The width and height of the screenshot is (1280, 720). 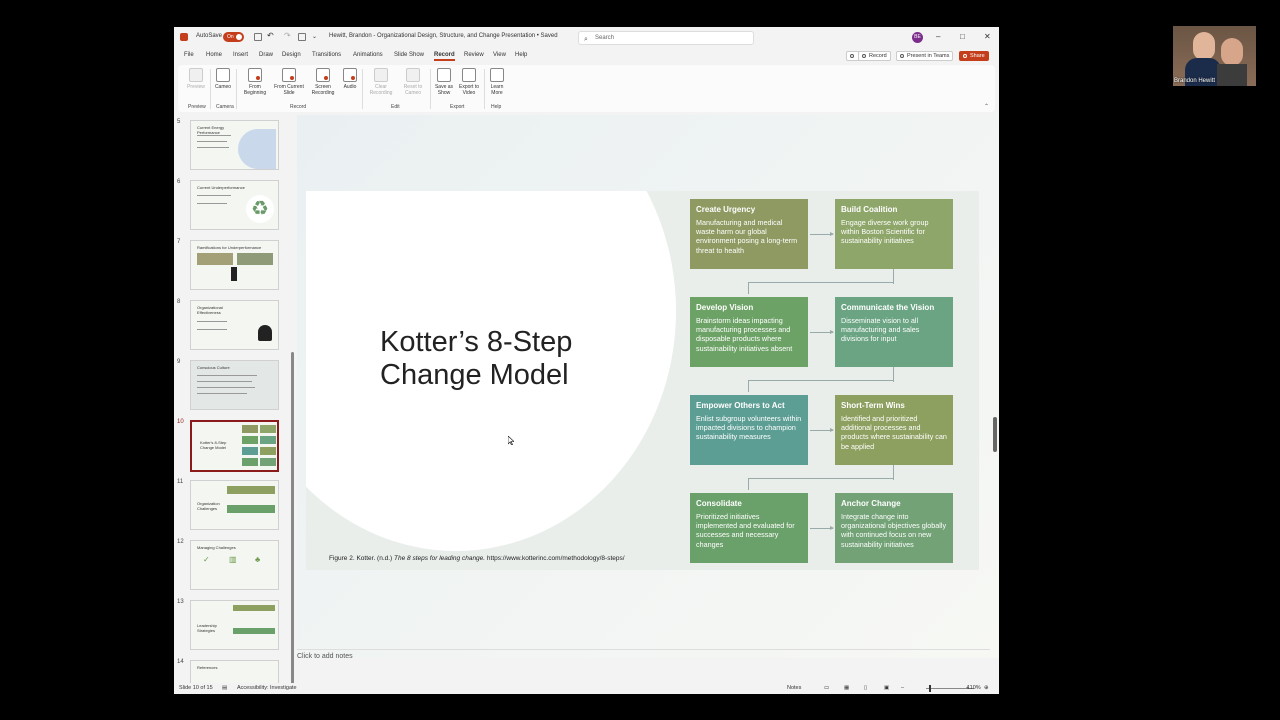 I want to click on spellcheck-icon: ▤, so click(x=224, y=688).